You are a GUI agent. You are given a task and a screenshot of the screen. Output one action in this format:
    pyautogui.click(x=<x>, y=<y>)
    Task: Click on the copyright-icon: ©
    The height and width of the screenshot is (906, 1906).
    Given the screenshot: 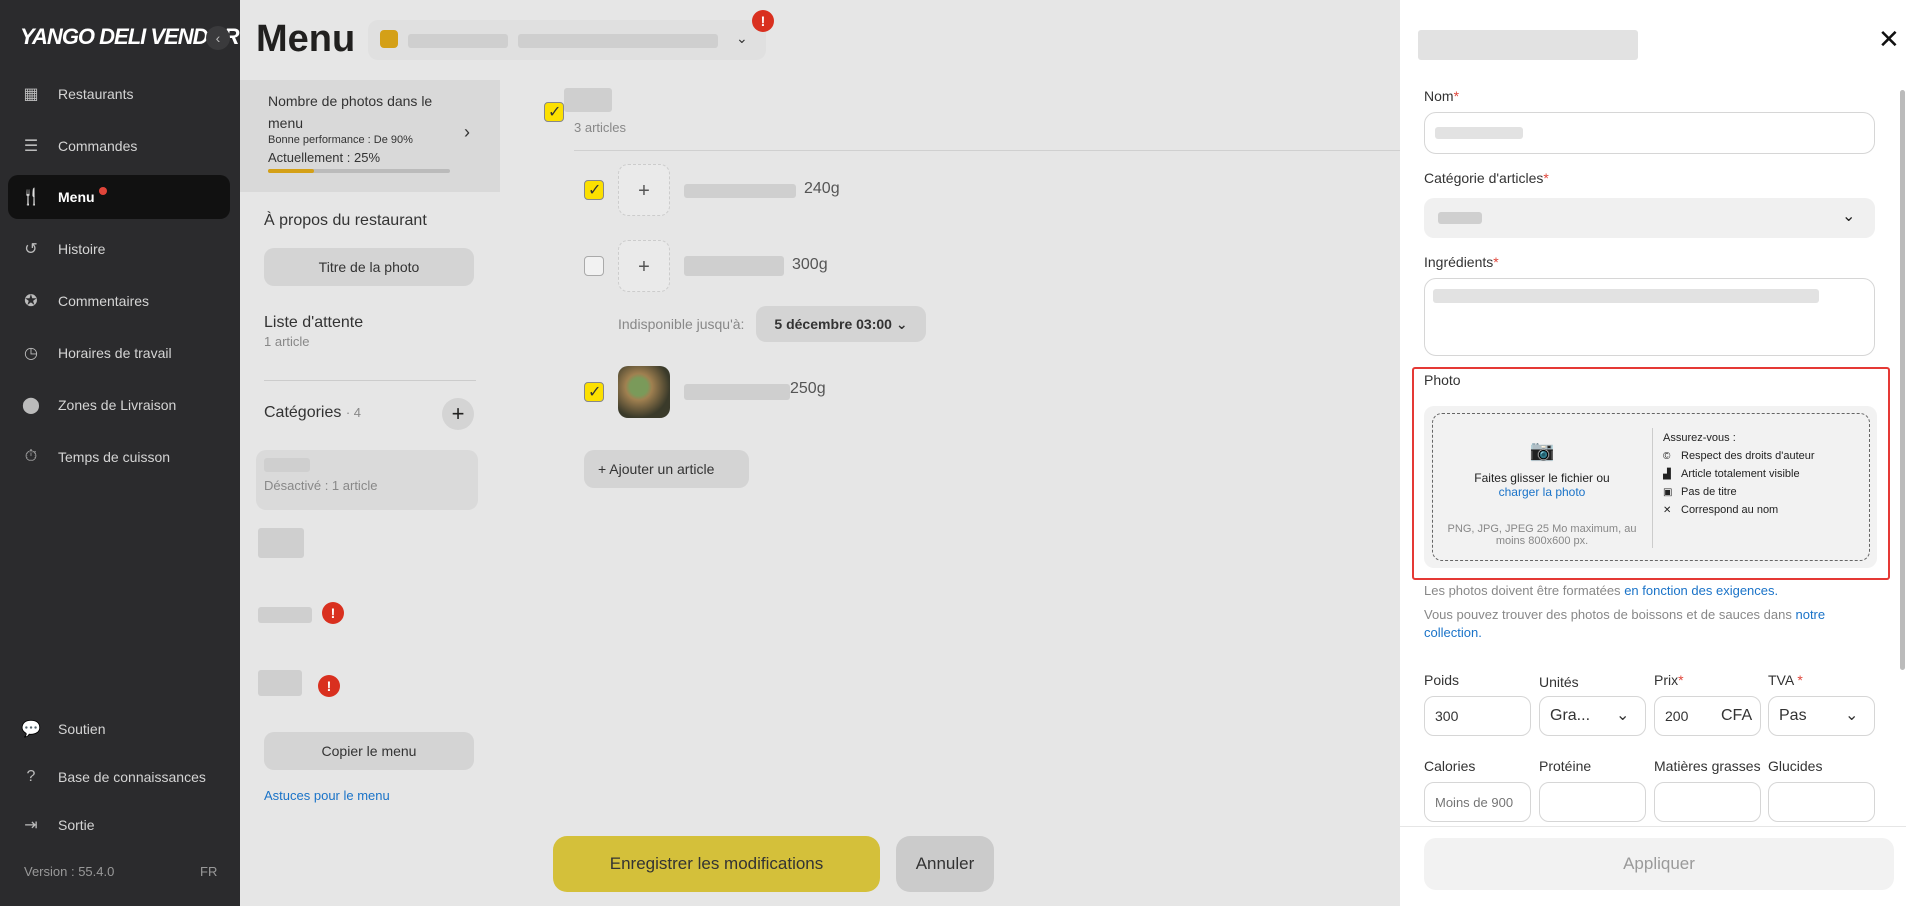 What is the action you would take?
    pyautogui.click(x=1667, y=456)
    